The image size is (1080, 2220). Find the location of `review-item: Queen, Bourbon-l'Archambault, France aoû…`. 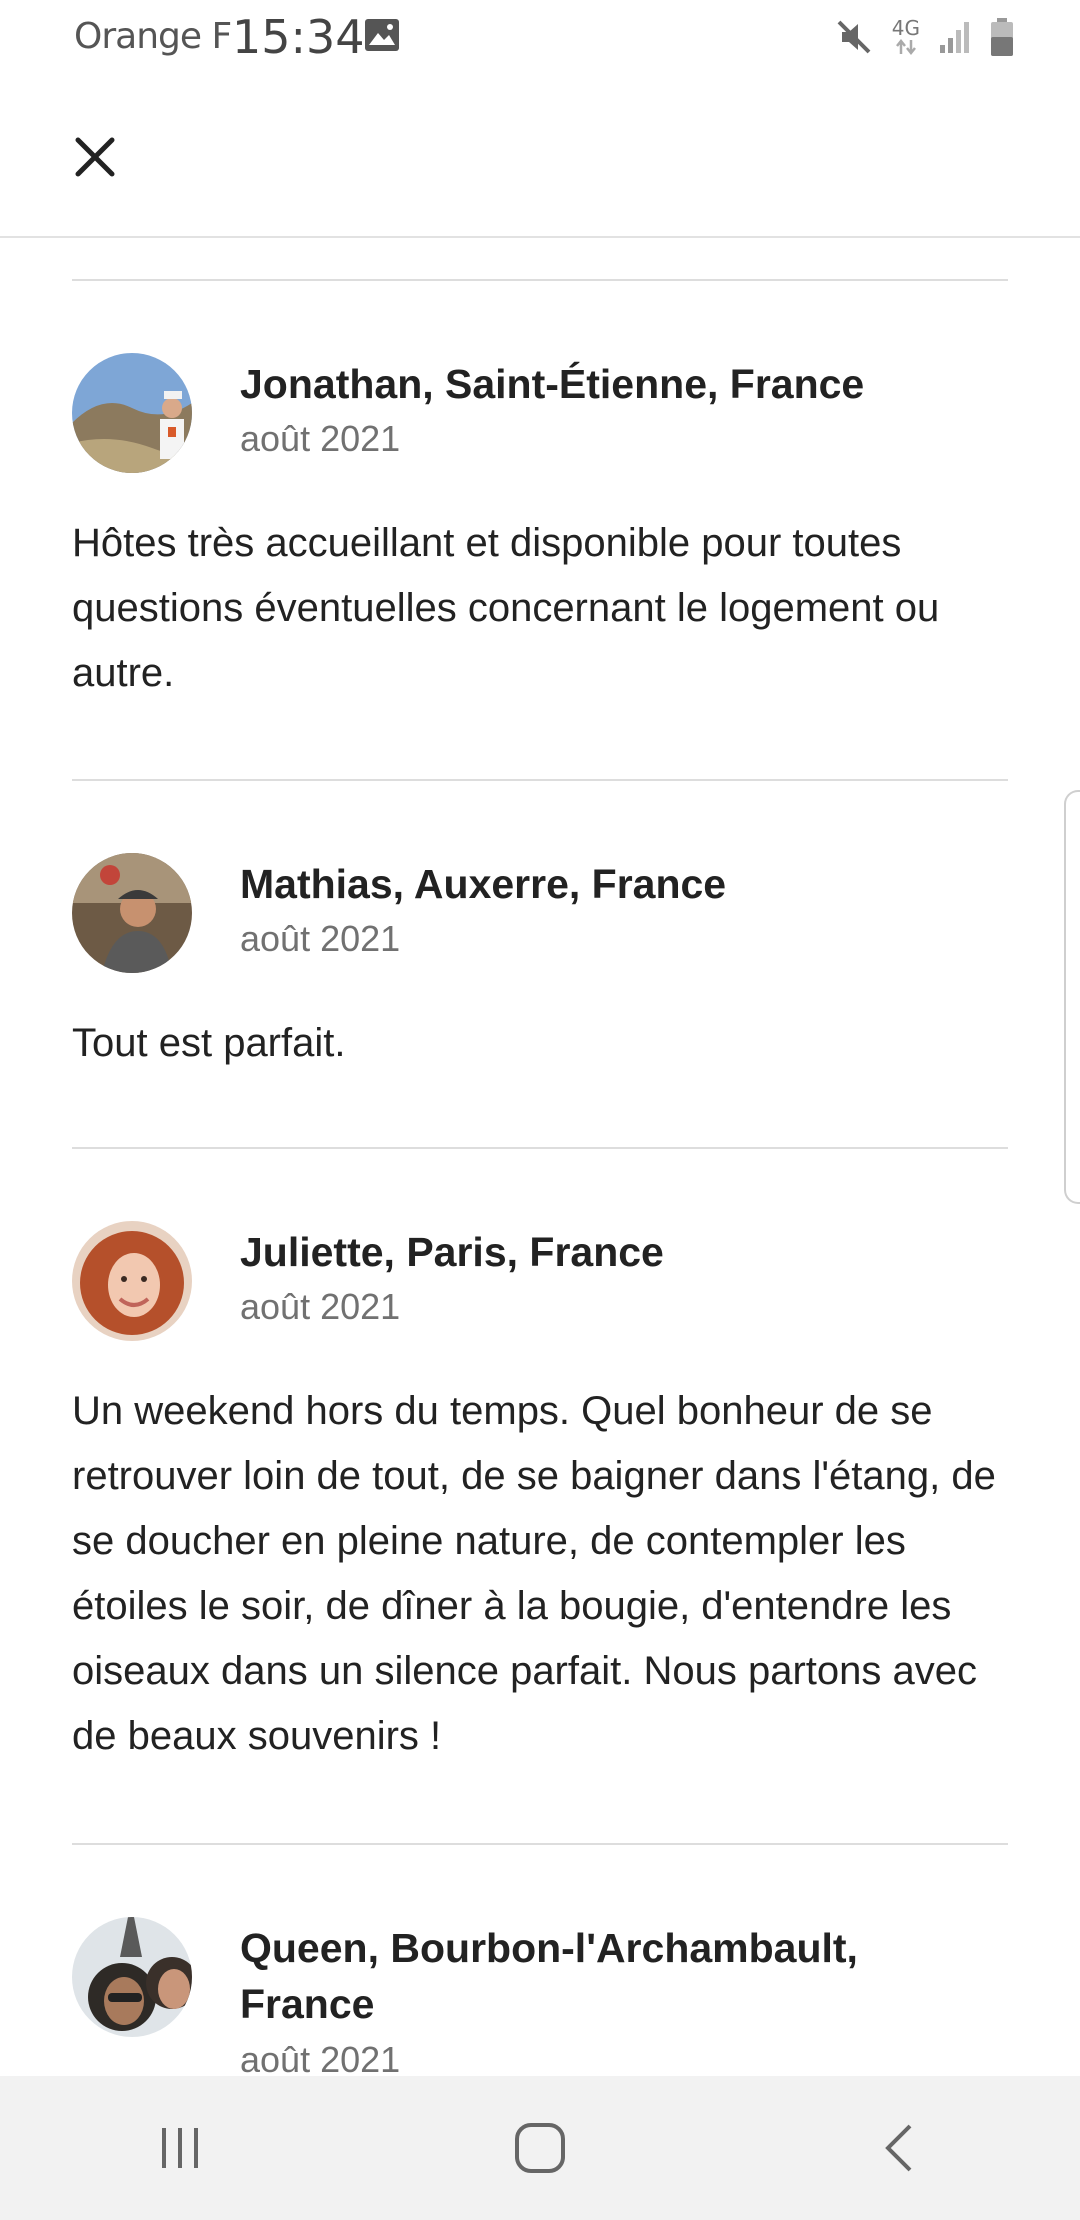

review-item: Queen, Bourbon-l'Archambault, France aoû… is located at coordinates (540, 1996).